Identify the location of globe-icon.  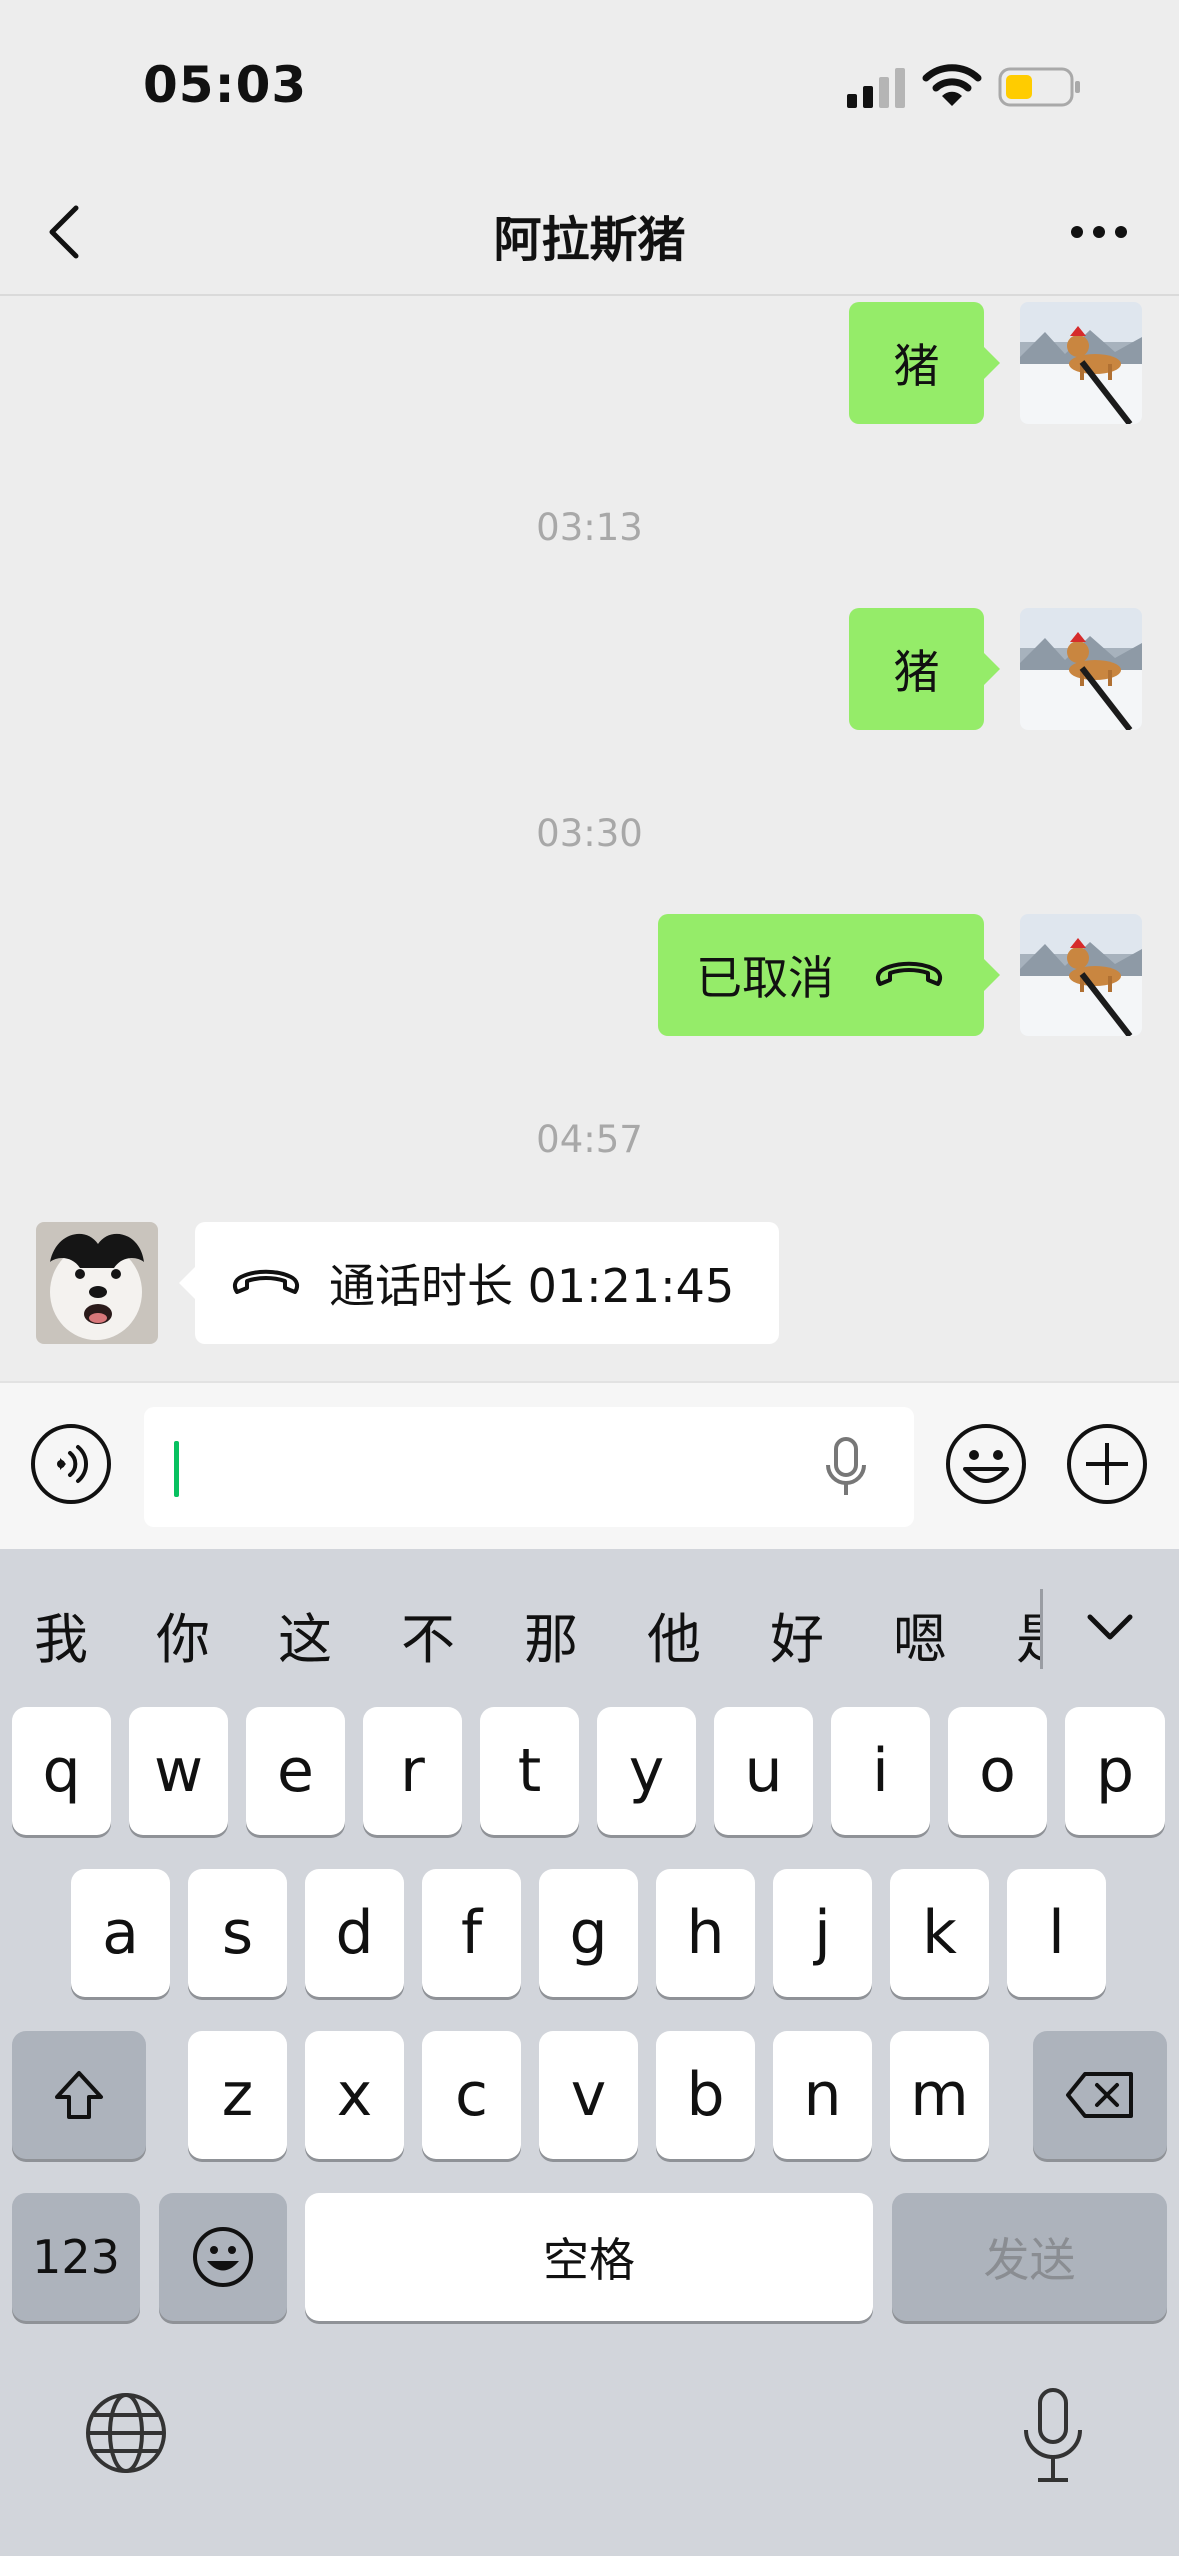
(126, 2433).